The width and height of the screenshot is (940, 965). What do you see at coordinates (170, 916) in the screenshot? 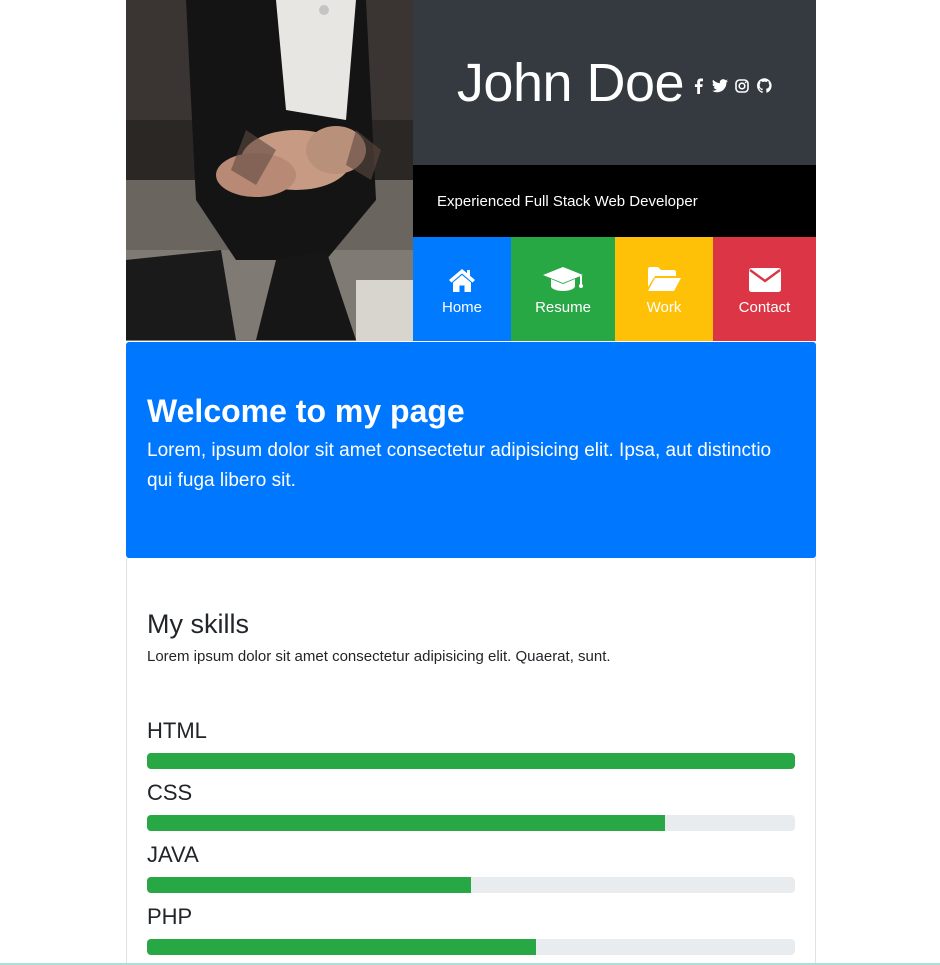
I see `skill-label: PHP` at bounding box center [170, 916].